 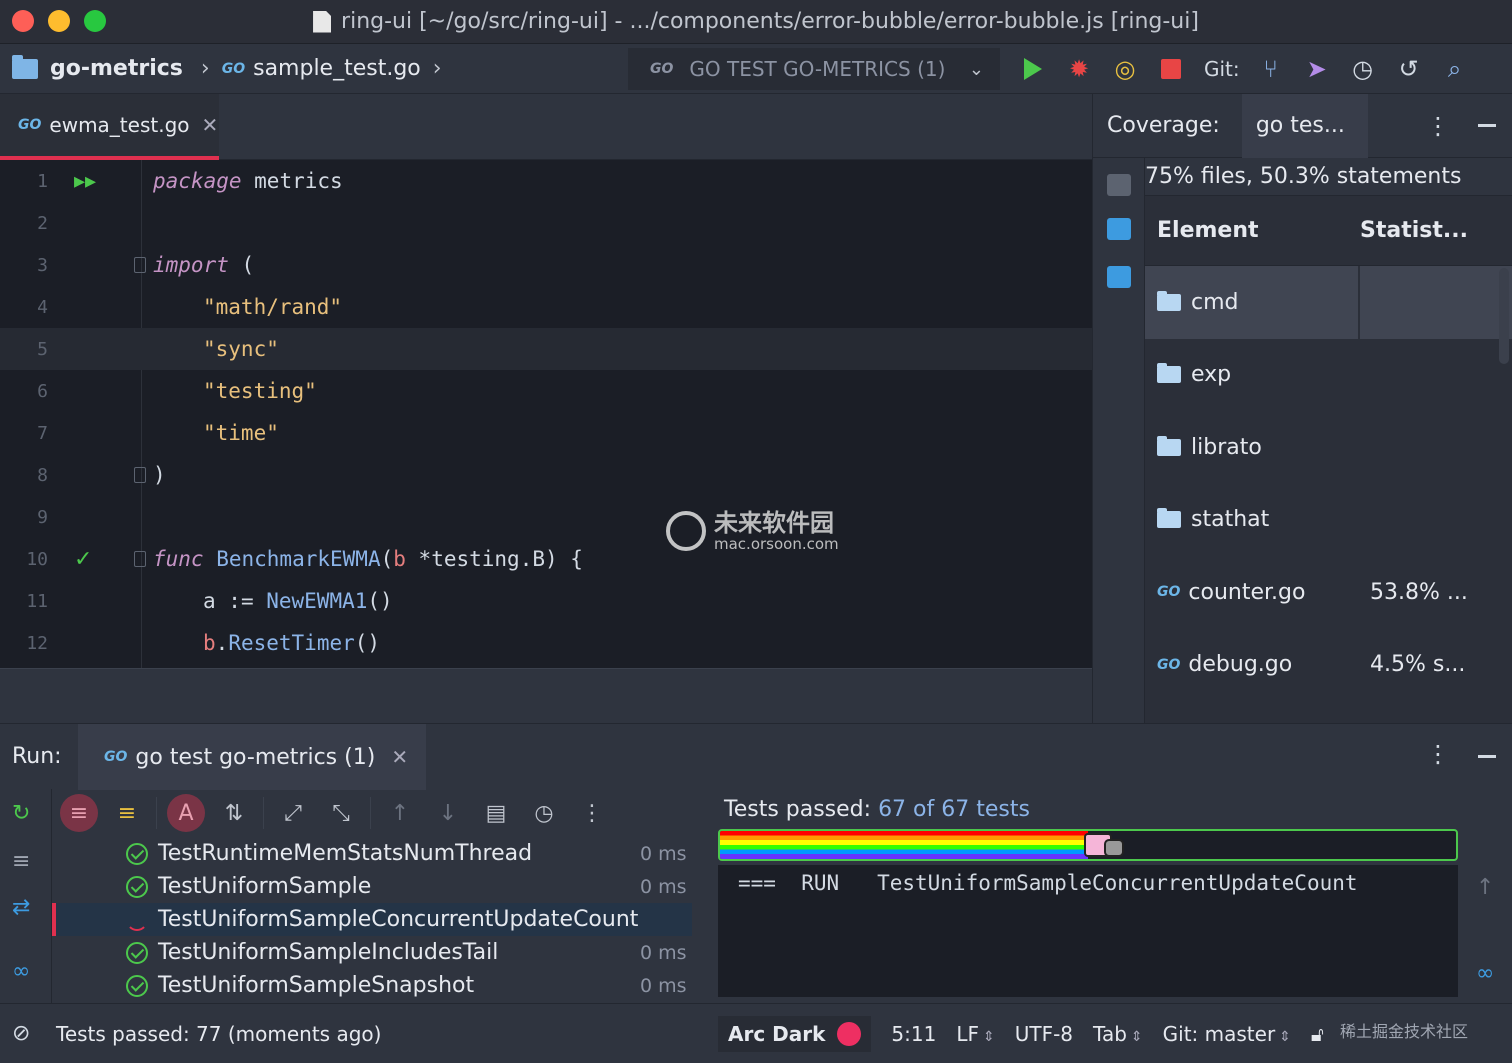 I want to click on test-row: TestUniformSampleSnapshot 0 ms, so click(x=372, y=985).